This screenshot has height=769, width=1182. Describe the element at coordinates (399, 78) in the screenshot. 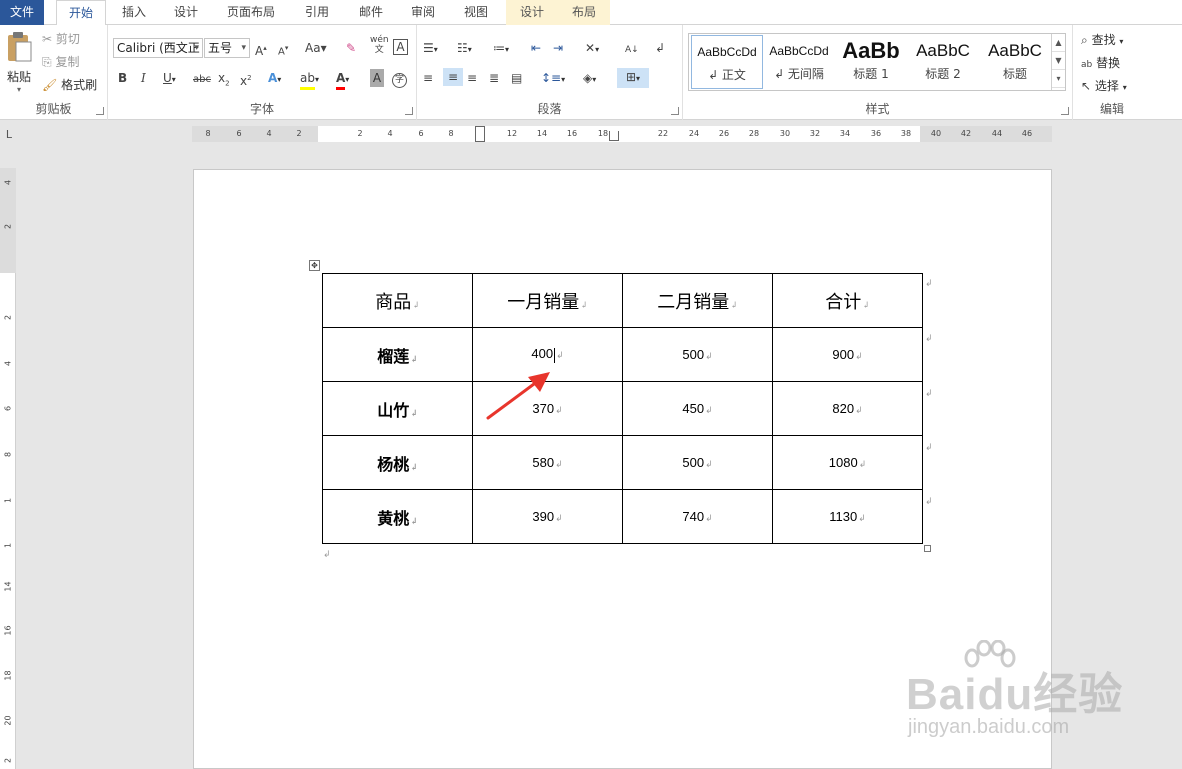

I see `enclose-characters-button: 字` at that location.